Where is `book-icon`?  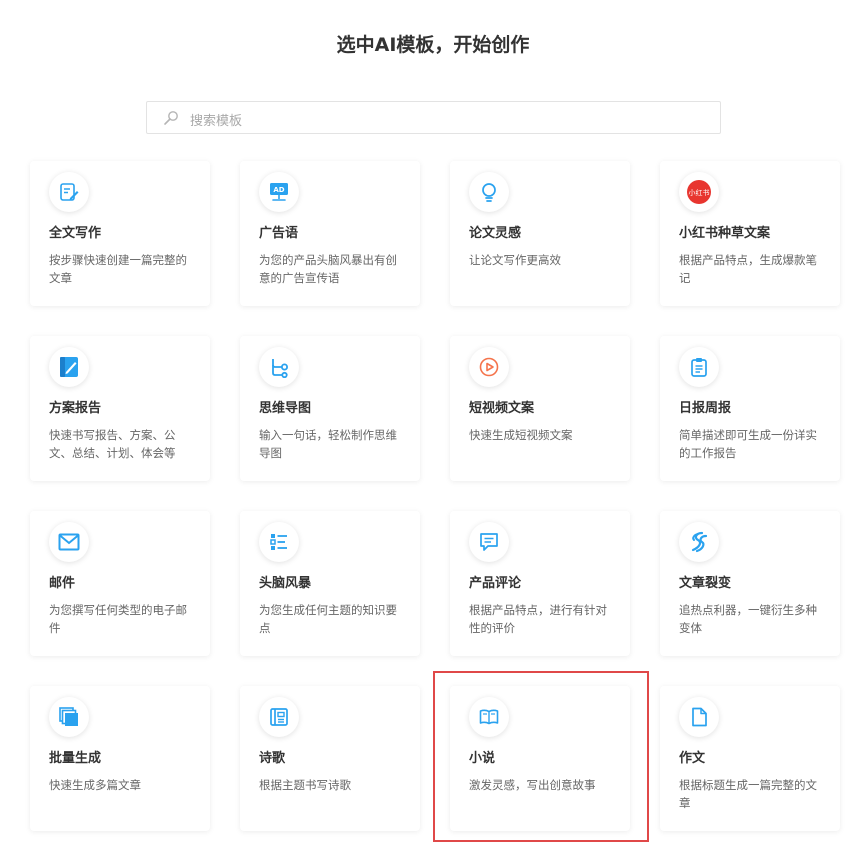 book-icon is located at coordinates (489, 717).